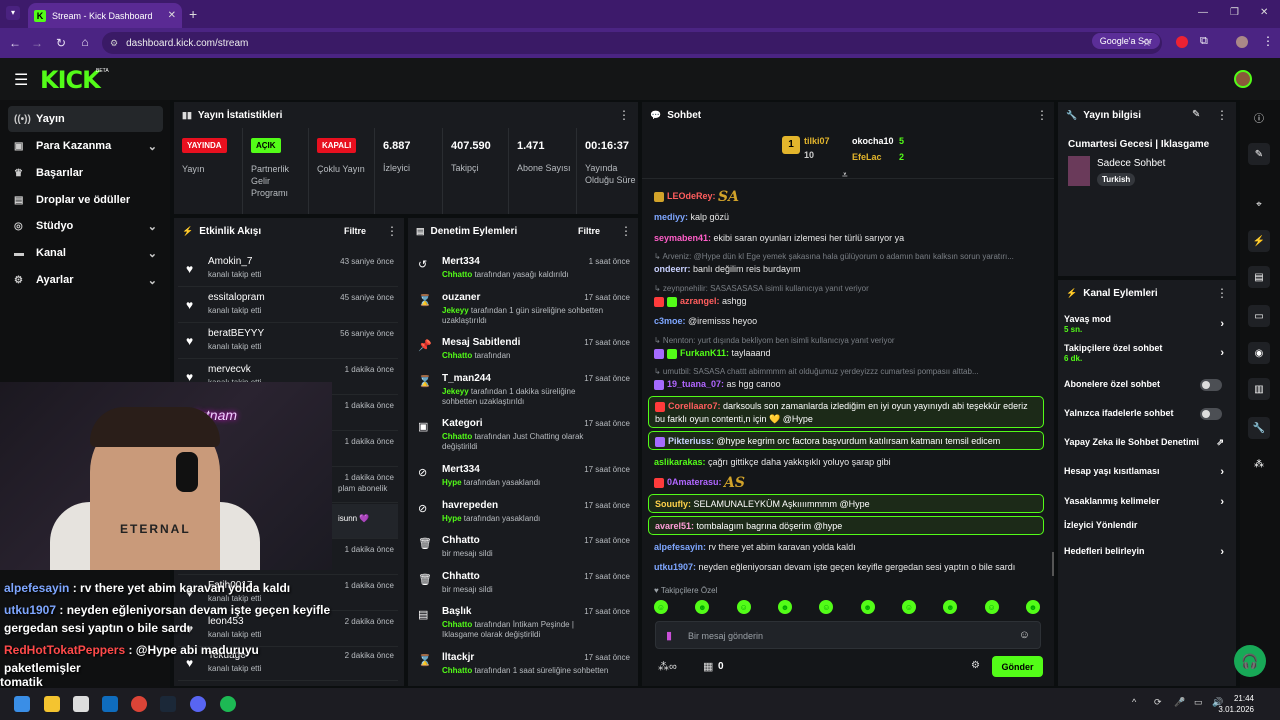 The height and width of the screenshot is (720, 1280). I want to click on browser-tab: K Stream - Kick Dashboard ✕, so click(105, 15).